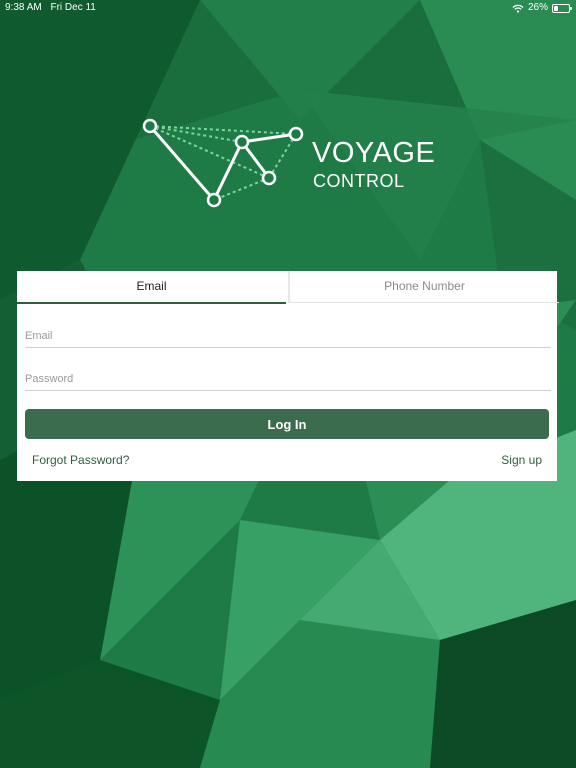 Image resolution: width=576 pixels, height=768 pixels. Describe the element at coordinates (288, 379) in the screenshot. I see `password-input` at that location.